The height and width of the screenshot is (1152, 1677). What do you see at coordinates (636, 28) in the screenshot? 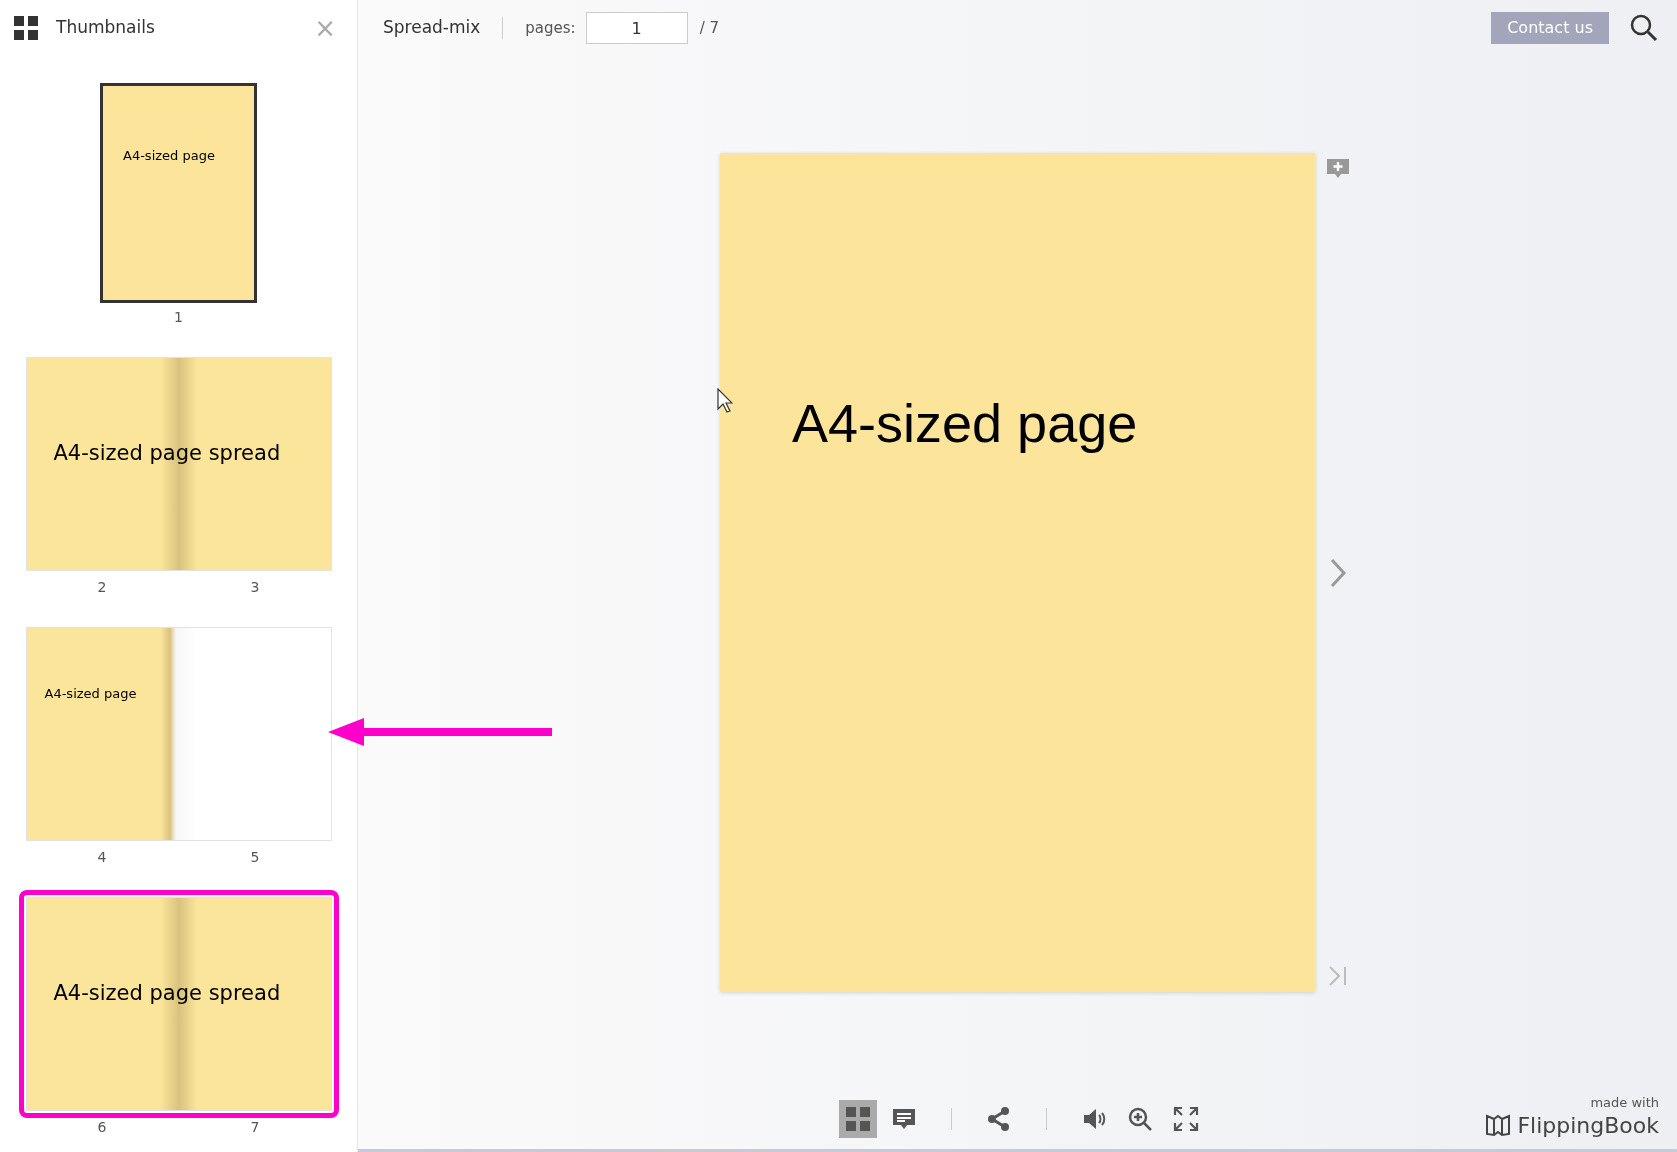
I see `page-input: 1` at bounding box center [636, 28].